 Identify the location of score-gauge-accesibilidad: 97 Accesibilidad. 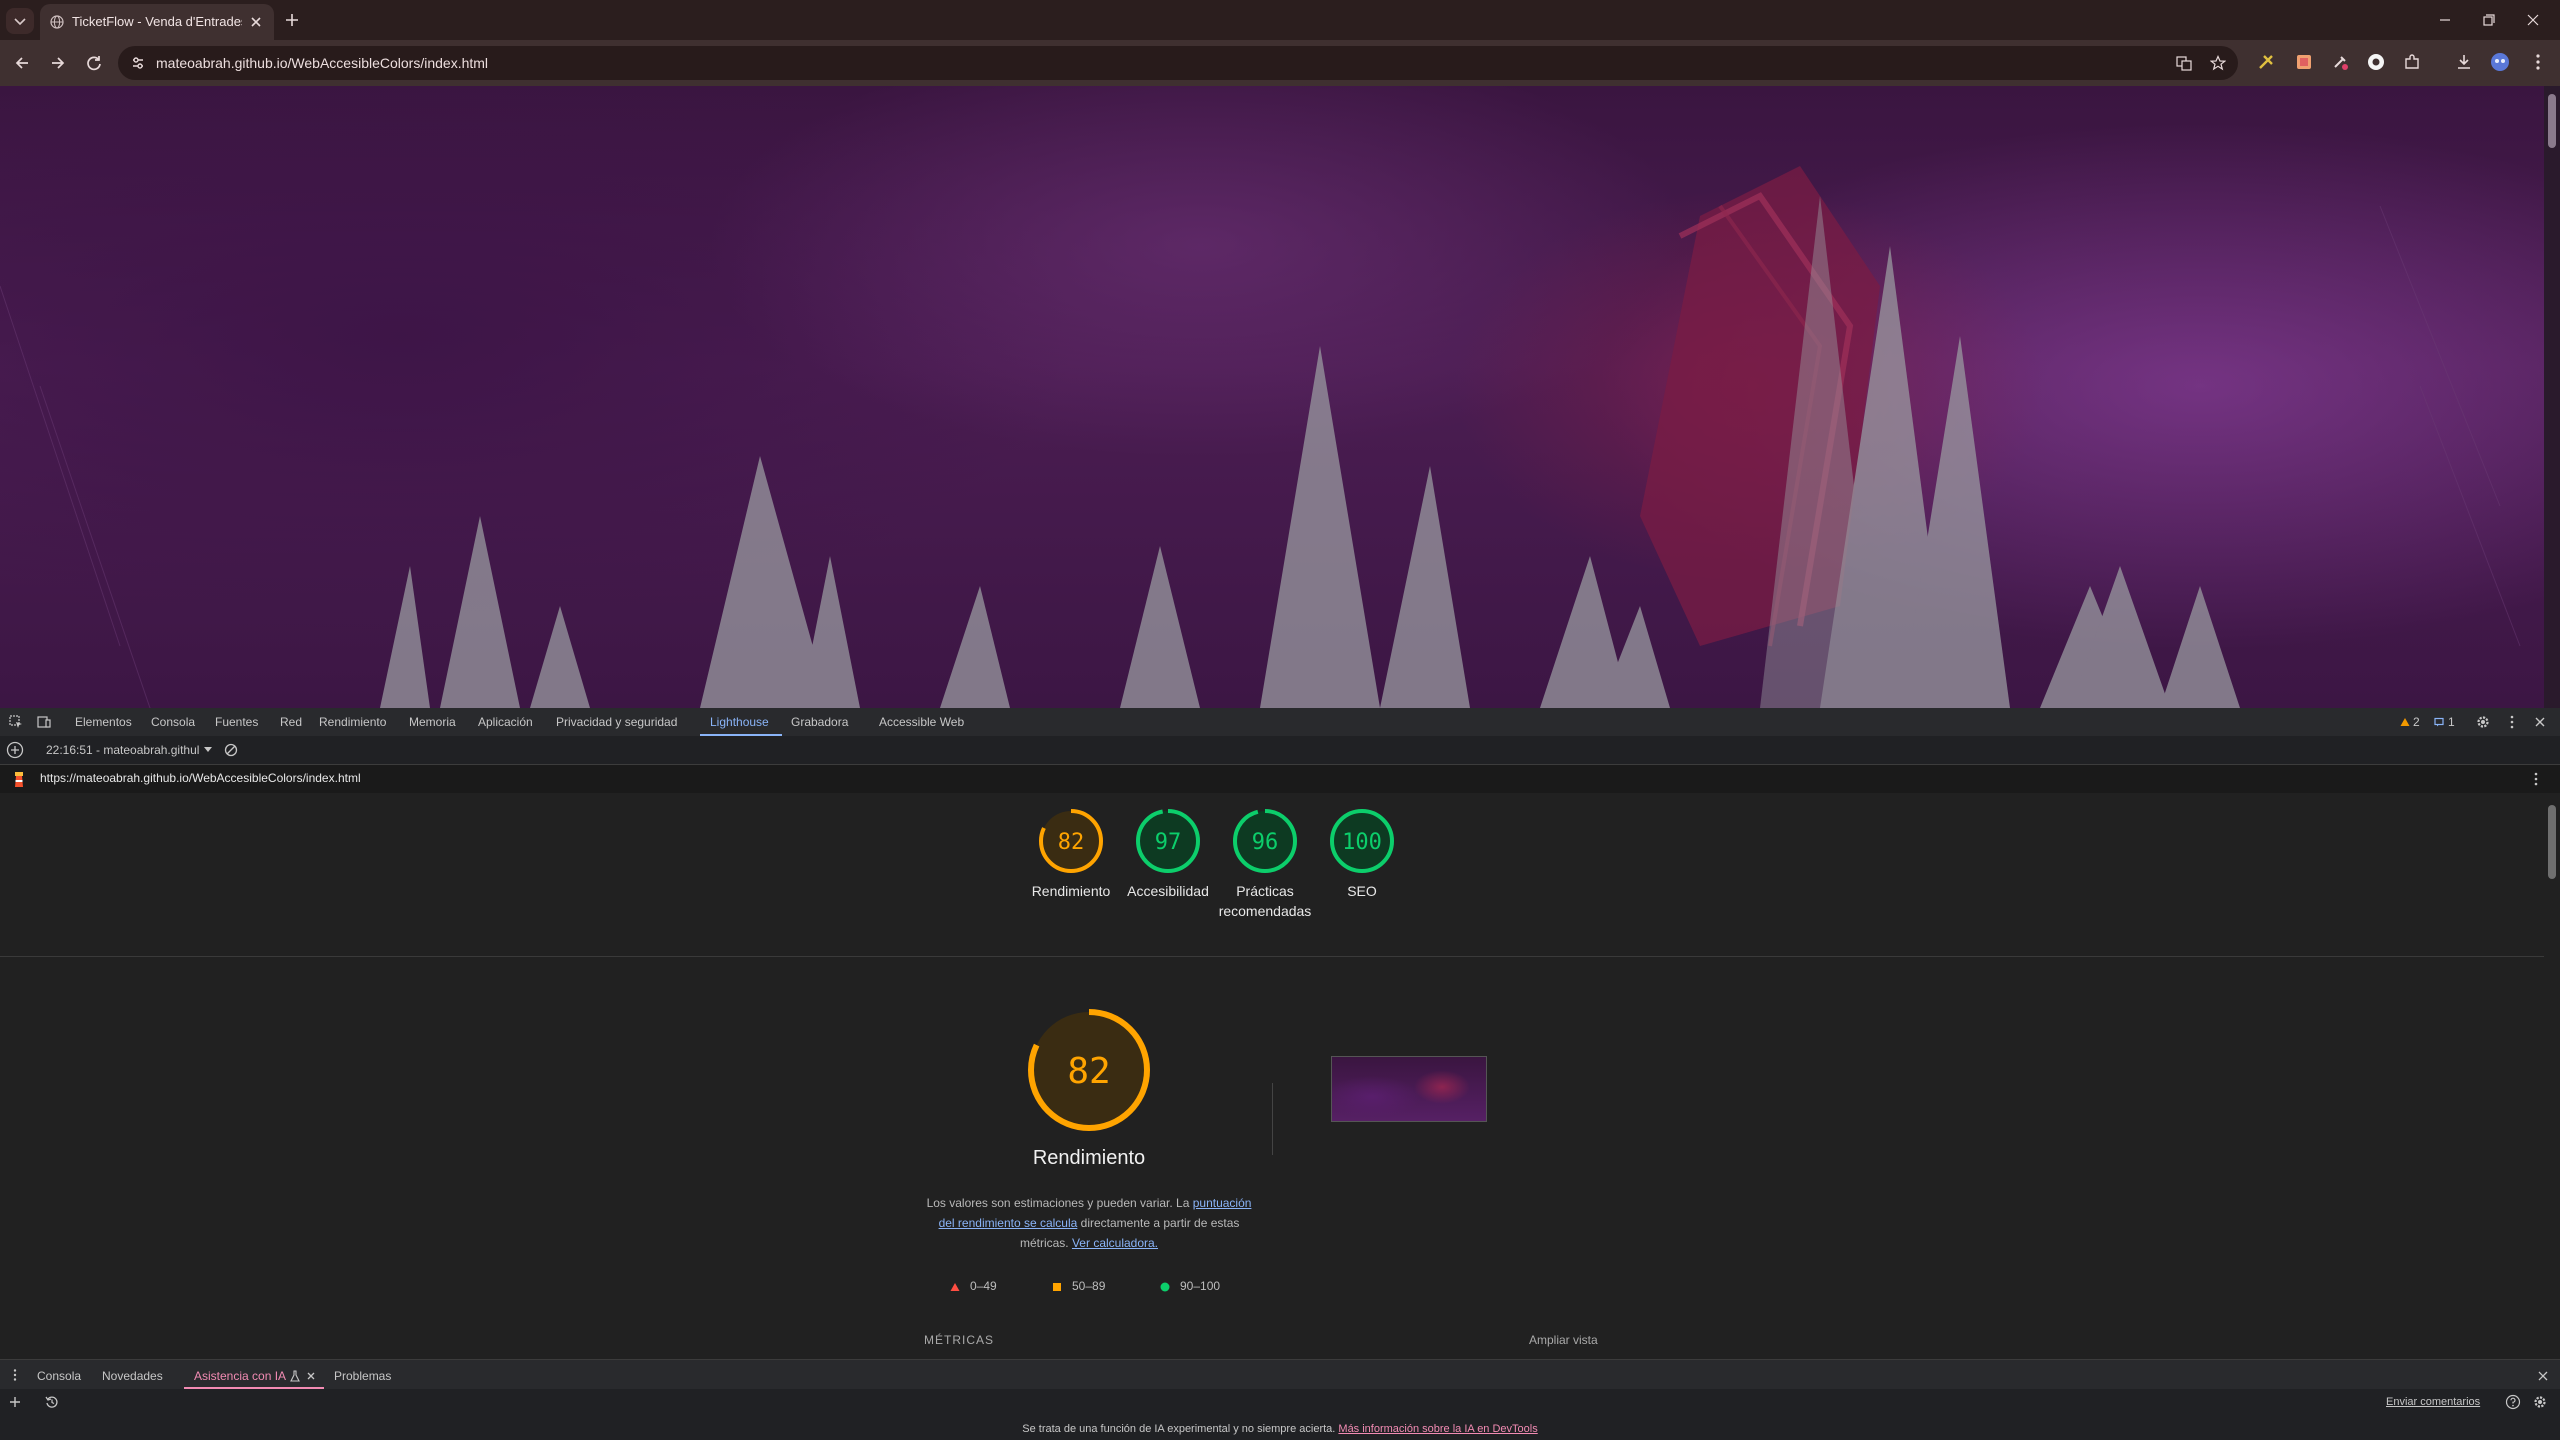
(1168, 854).